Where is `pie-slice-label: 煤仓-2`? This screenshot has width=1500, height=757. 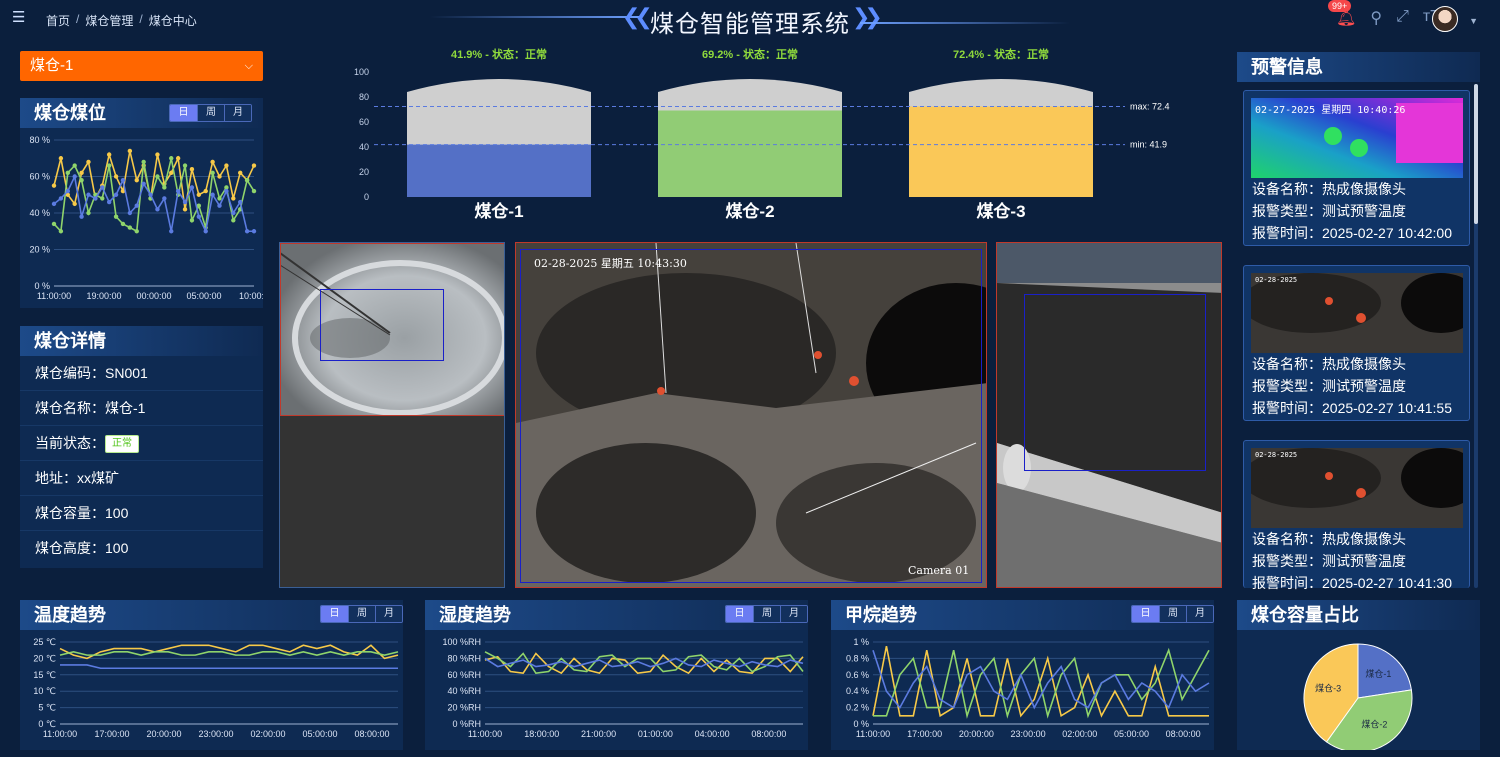
pie-slice-label: 煤仓-2 is located at coordinates (1374, 724).